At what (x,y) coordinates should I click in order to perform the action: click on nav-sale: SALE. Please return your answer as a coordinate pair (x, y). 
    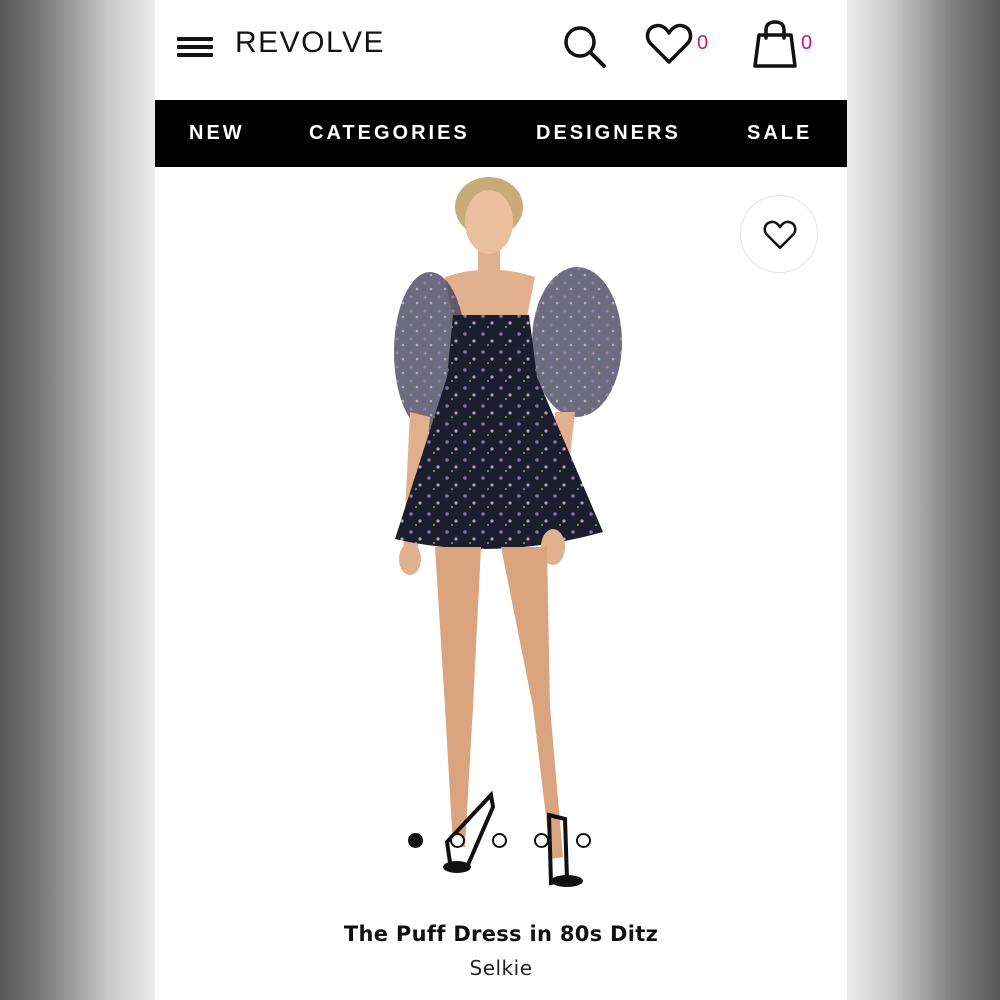
    Looking at the image, I should click on (779, 133).